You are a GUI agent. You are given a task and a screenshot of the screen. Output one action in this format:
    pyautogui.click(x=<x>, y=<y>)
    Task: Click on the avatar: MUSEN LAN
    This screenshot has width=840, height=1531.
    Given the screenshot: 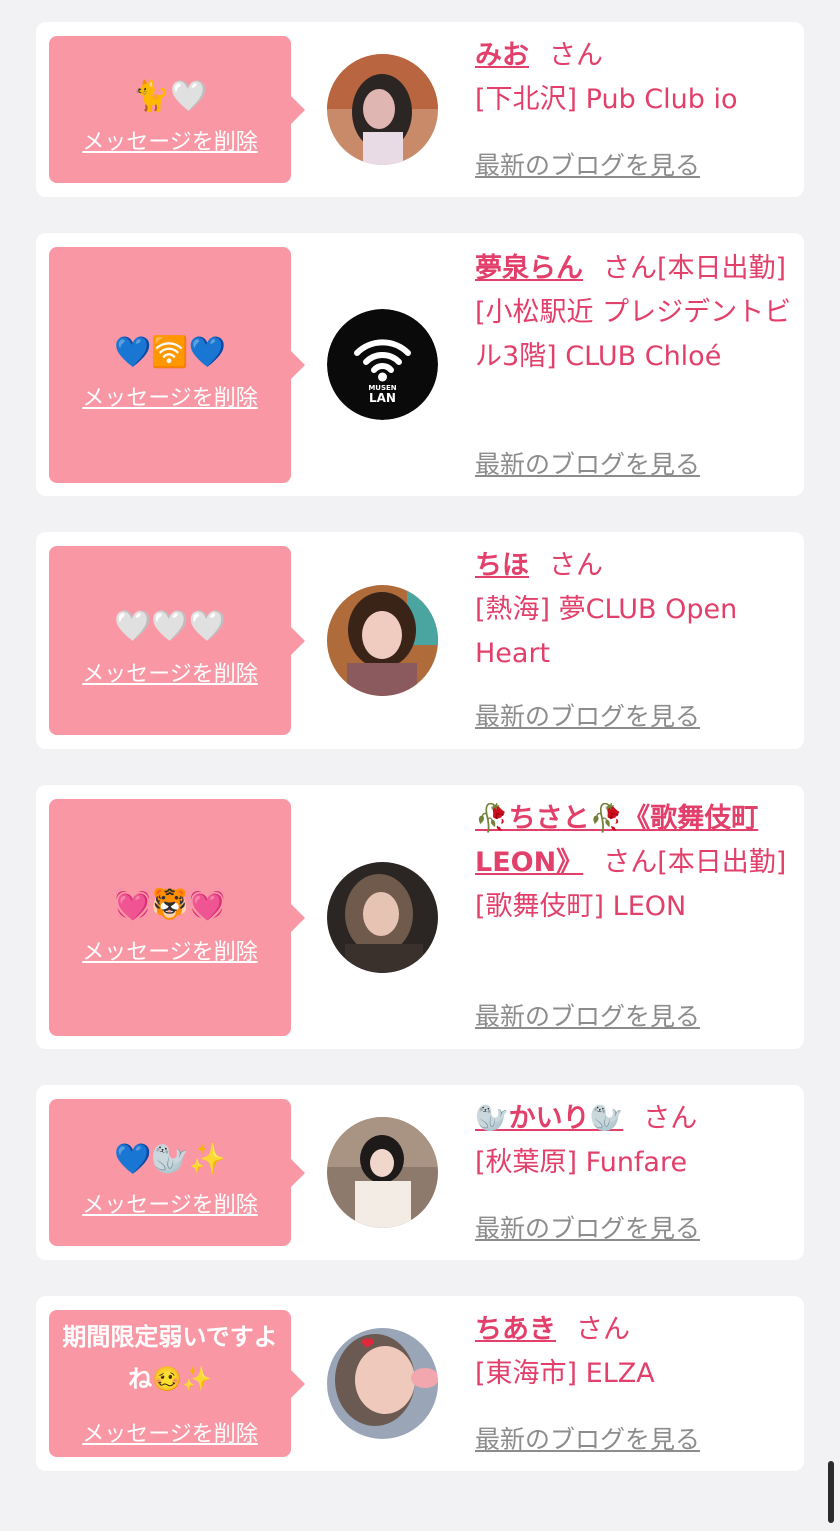 What is the action you would take?
    pyautogui.click(x=382, y=364)
    